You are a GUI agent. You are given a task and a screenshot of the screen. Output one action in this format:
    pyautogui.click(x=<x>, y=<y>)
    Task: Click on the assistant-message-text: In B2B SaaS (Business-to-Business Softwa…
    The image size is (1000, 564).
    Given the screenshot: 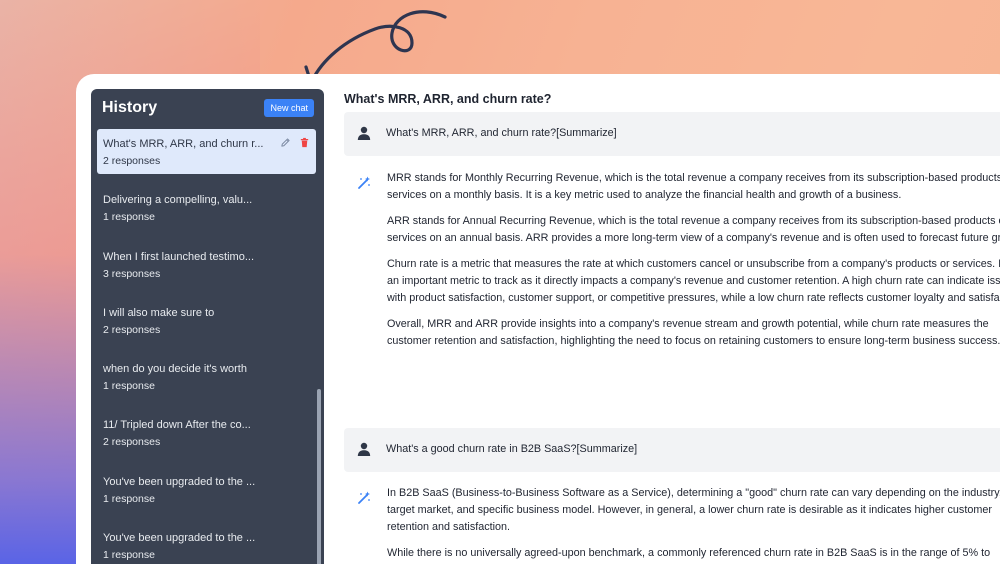 What is the action you would take?
    pyautogui.click(x=693, y=524)
    